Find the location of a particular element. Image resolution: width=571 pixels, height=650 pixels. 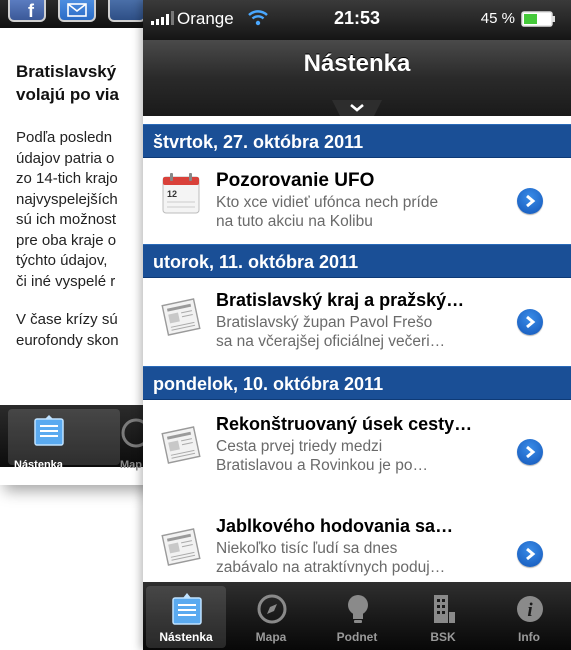

building-icon is located at coordinates (444, 609).